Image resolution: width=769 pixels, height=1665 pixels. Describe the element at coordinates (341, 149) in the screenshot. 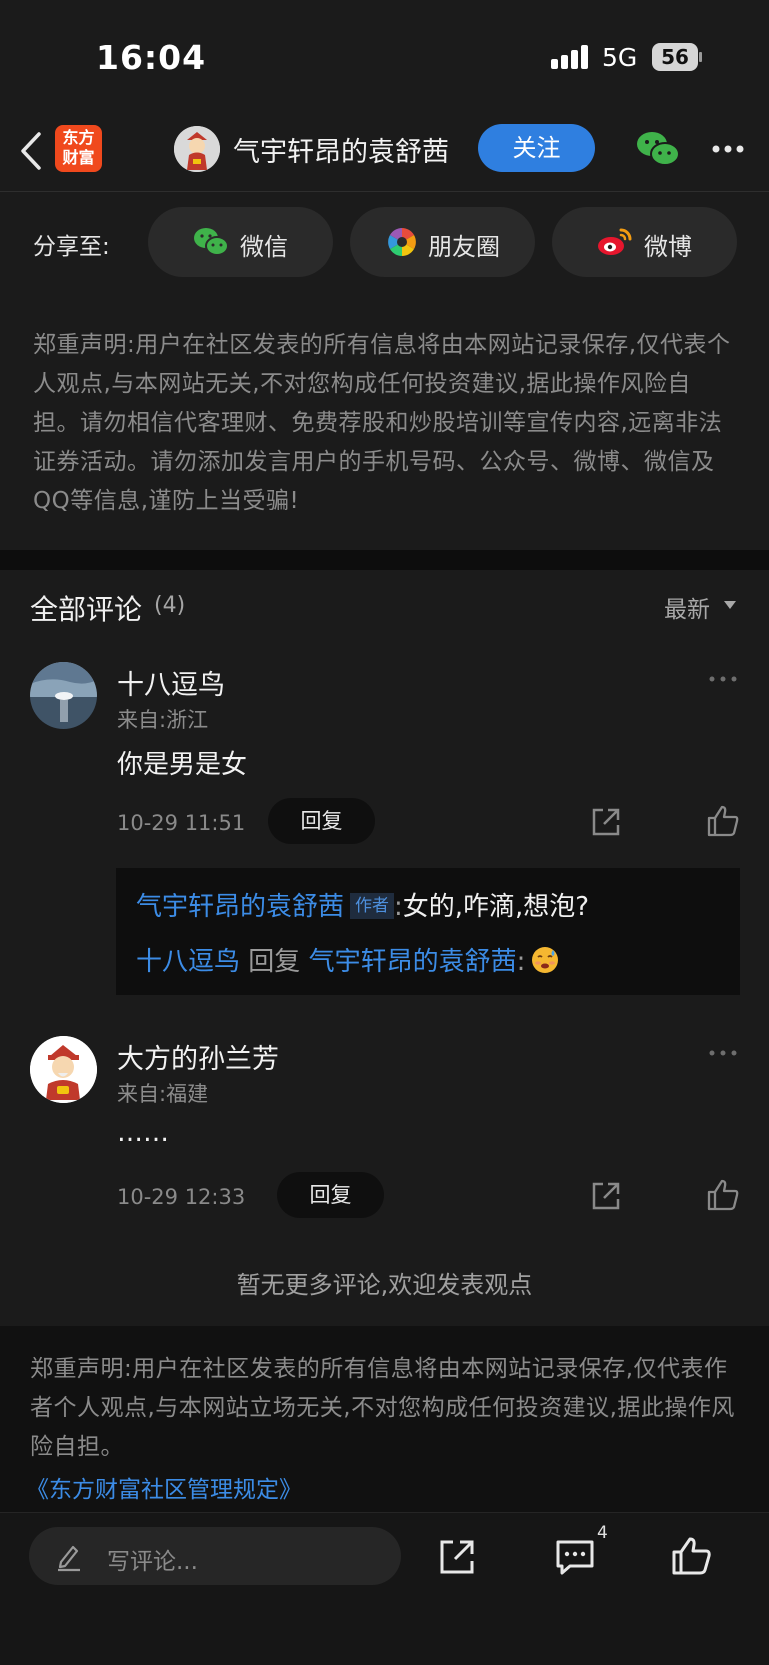

I see `author-name: 气宇轩昂的袁舒茜` at that location.